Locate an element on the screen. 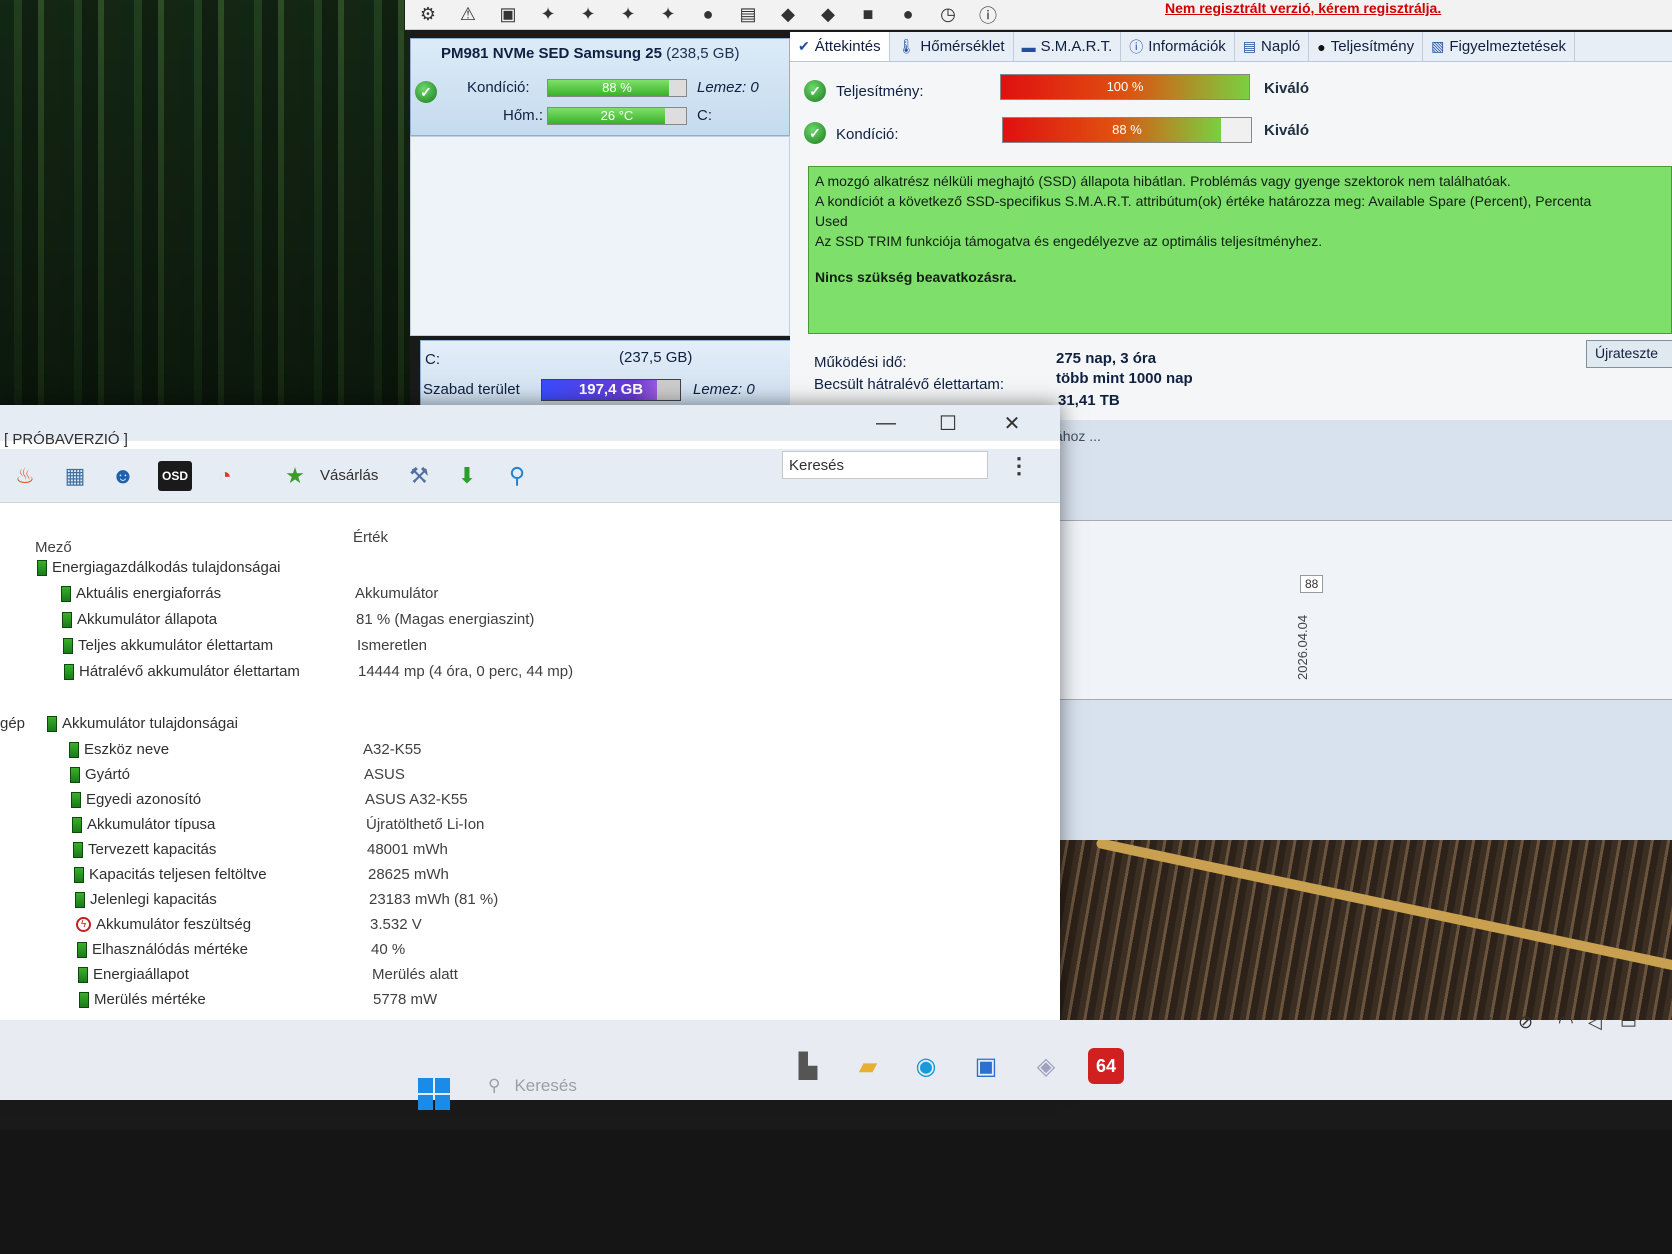 The height and width of the screenshot is (1254, 1672). table-row-label: Jelenlegi kapacitás is located at coordinates (146, 899).